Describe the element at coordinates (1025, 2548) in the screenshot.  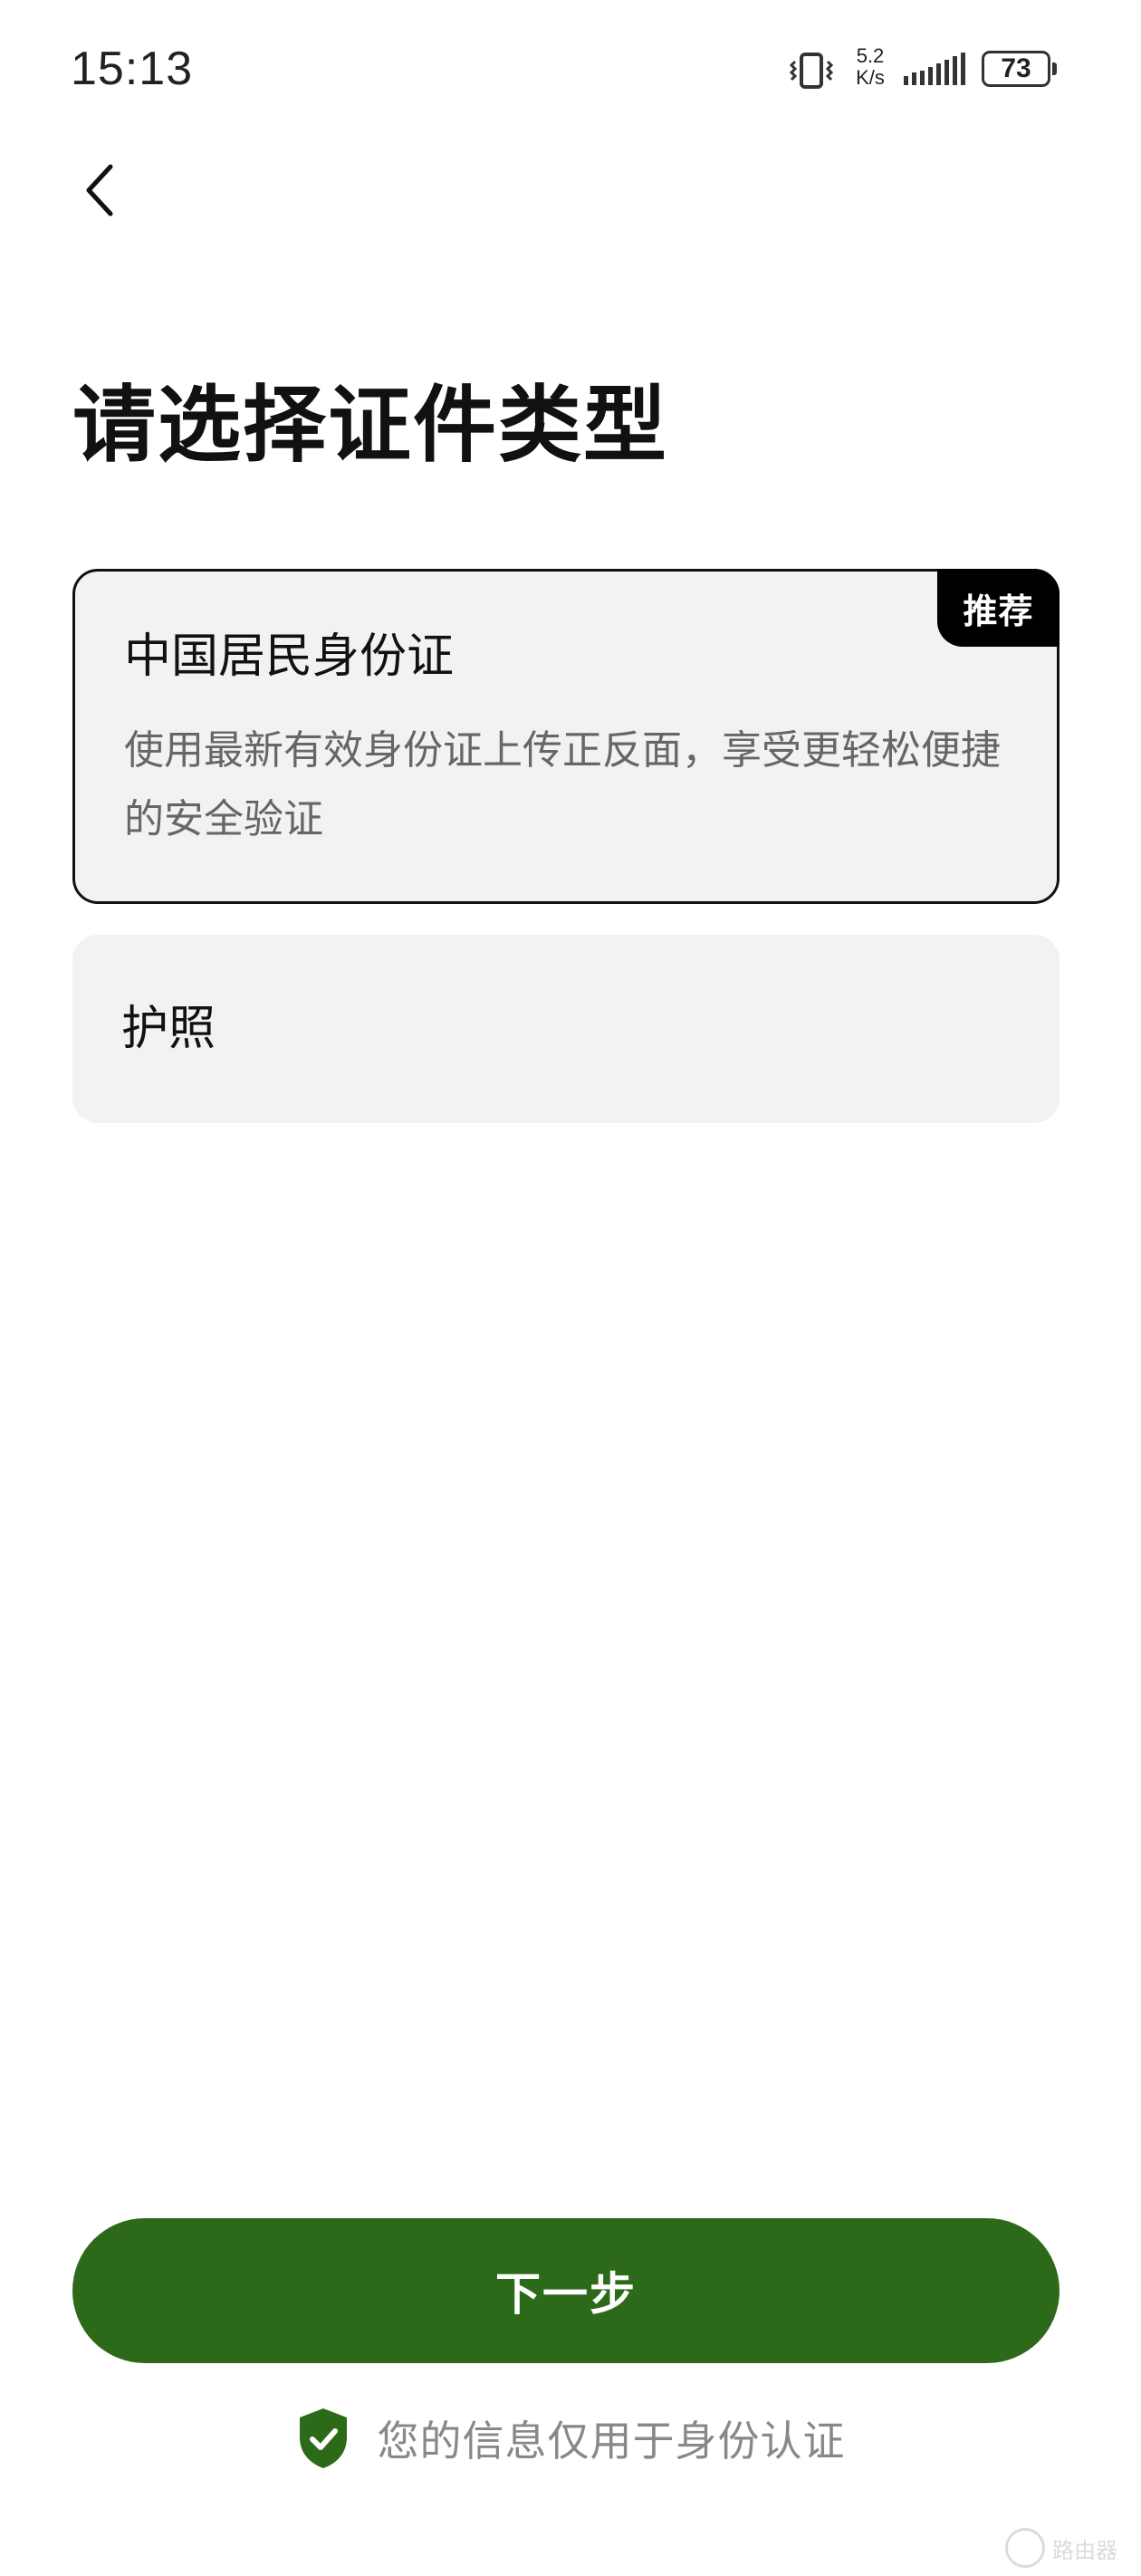
I see `watermark-circle-icon` at that location.